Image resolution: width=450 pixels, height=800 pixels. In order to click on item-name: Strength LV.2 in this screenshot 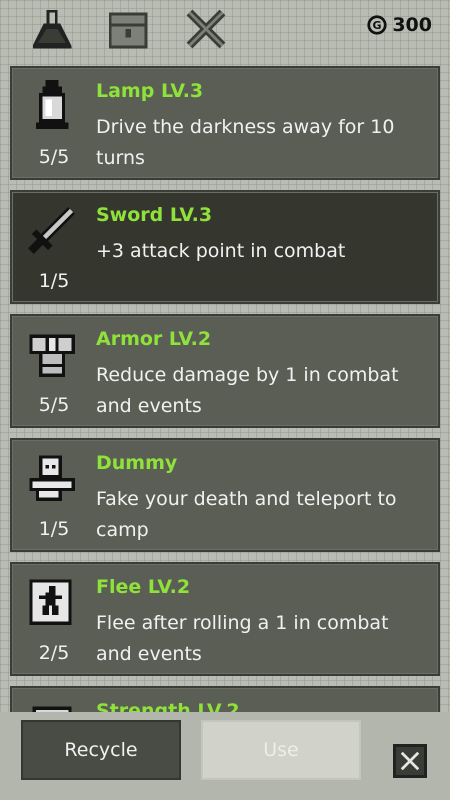, I will do `click(168, 706)`.